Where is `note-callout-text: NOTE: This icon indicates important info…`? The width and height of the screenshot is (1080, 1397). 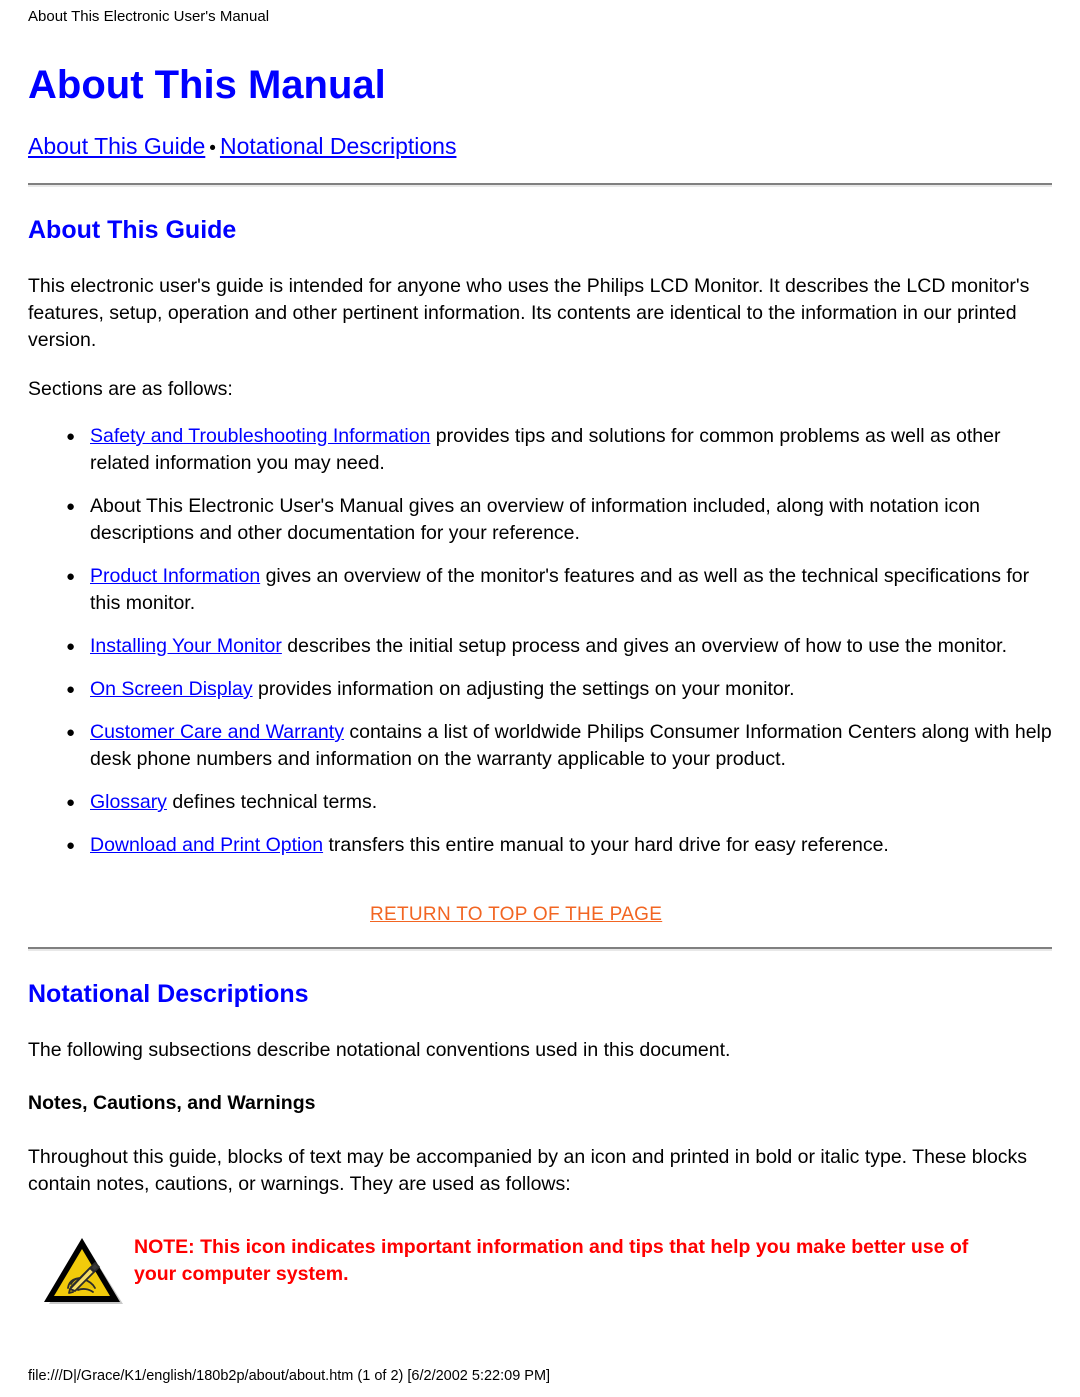 note-callout-text: NOTE: This icon indicates important info… is located at coordinates (551, 1260).